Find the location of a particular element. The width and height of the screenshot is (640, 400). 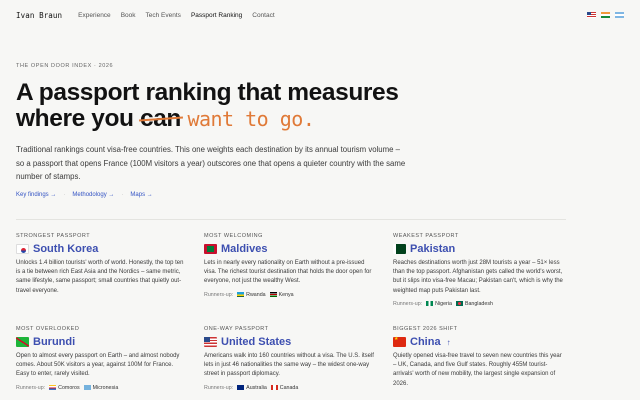

headline-handwritten: want to go. is located at coordinates (251, 119).